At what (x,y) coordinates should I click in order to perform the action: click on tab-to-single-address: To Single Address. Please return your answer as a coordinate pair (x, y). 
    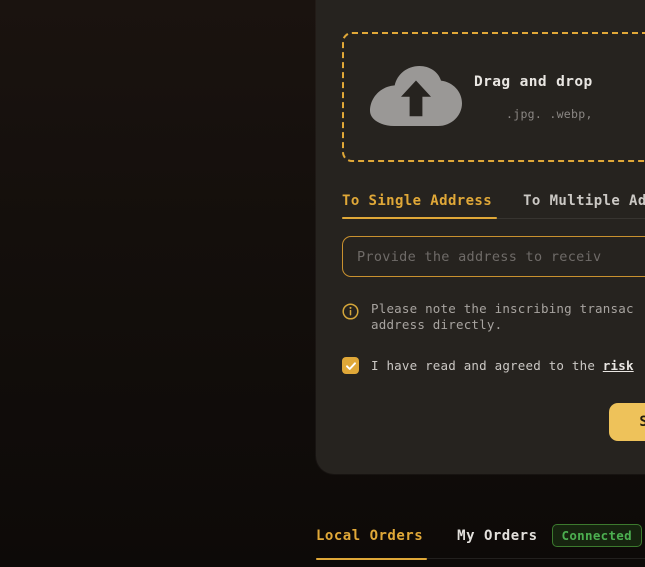
    Looking at the image, I should click on (417, 206).